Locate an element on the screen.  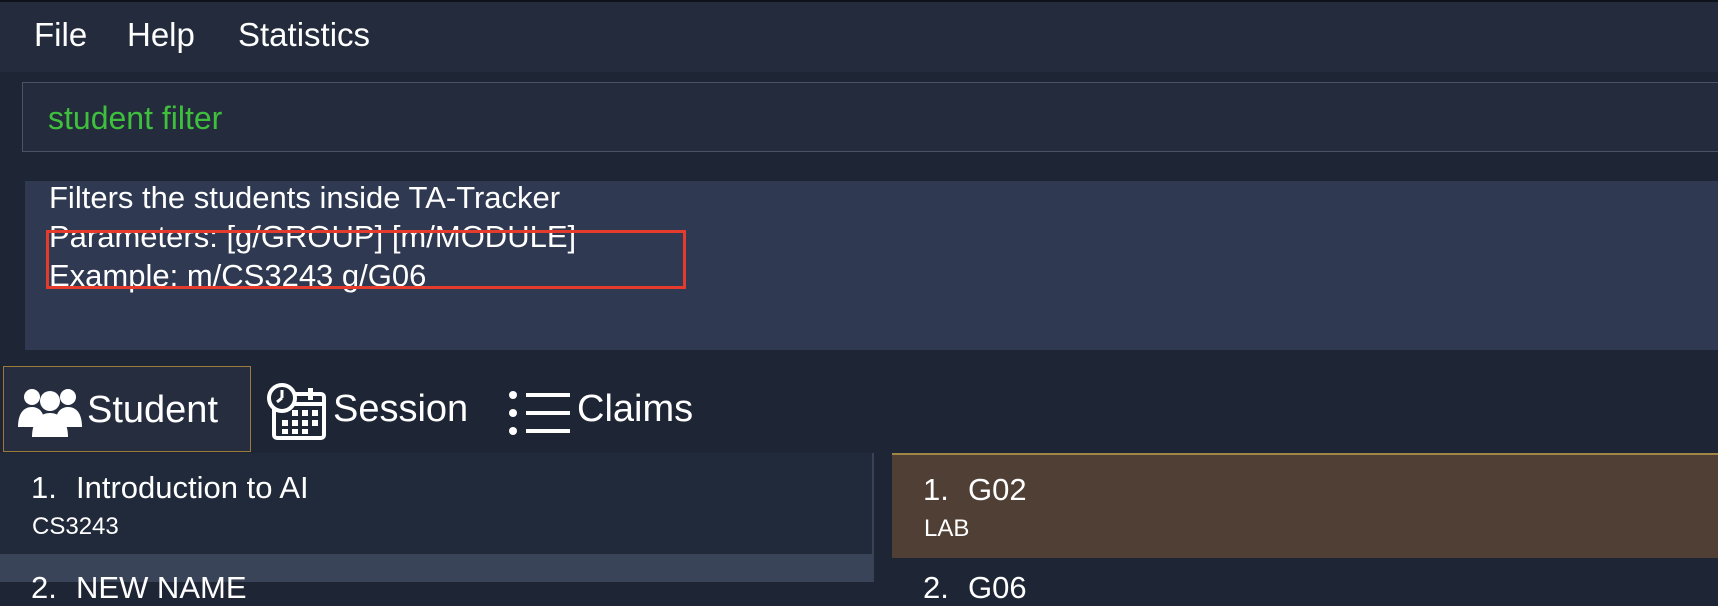
list-item-module: 1. Introduction to AI CS3243 is located at coordinates (436, 503).